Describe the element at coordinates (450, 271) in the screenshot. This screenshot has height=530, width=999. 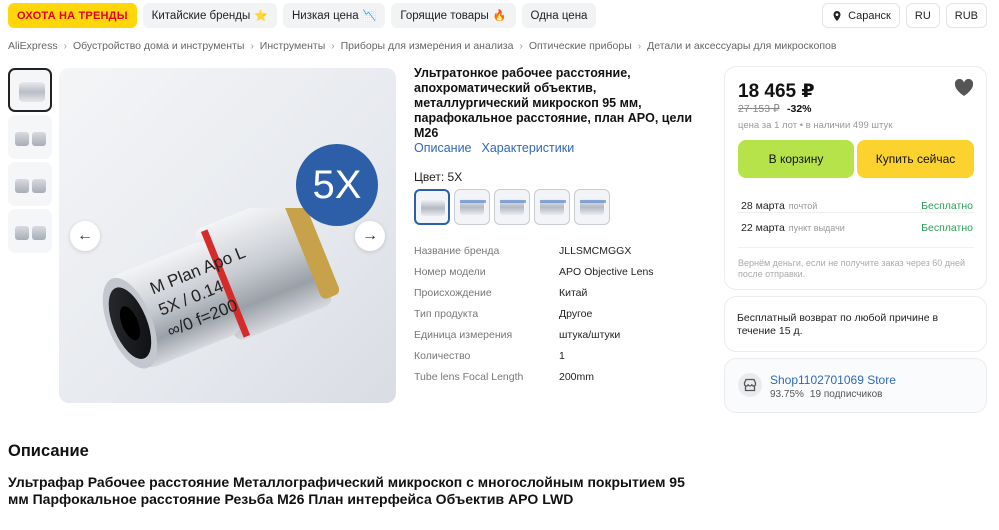
I see `spec-key: Номер модели` at that location.